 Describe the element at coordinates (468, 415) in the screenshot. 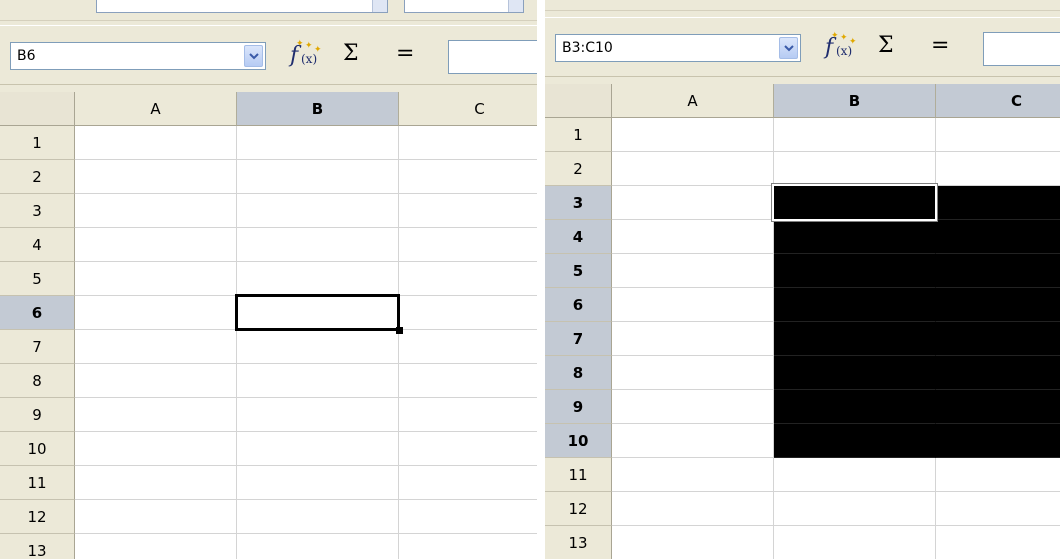

I see `cell-c9` at that location.